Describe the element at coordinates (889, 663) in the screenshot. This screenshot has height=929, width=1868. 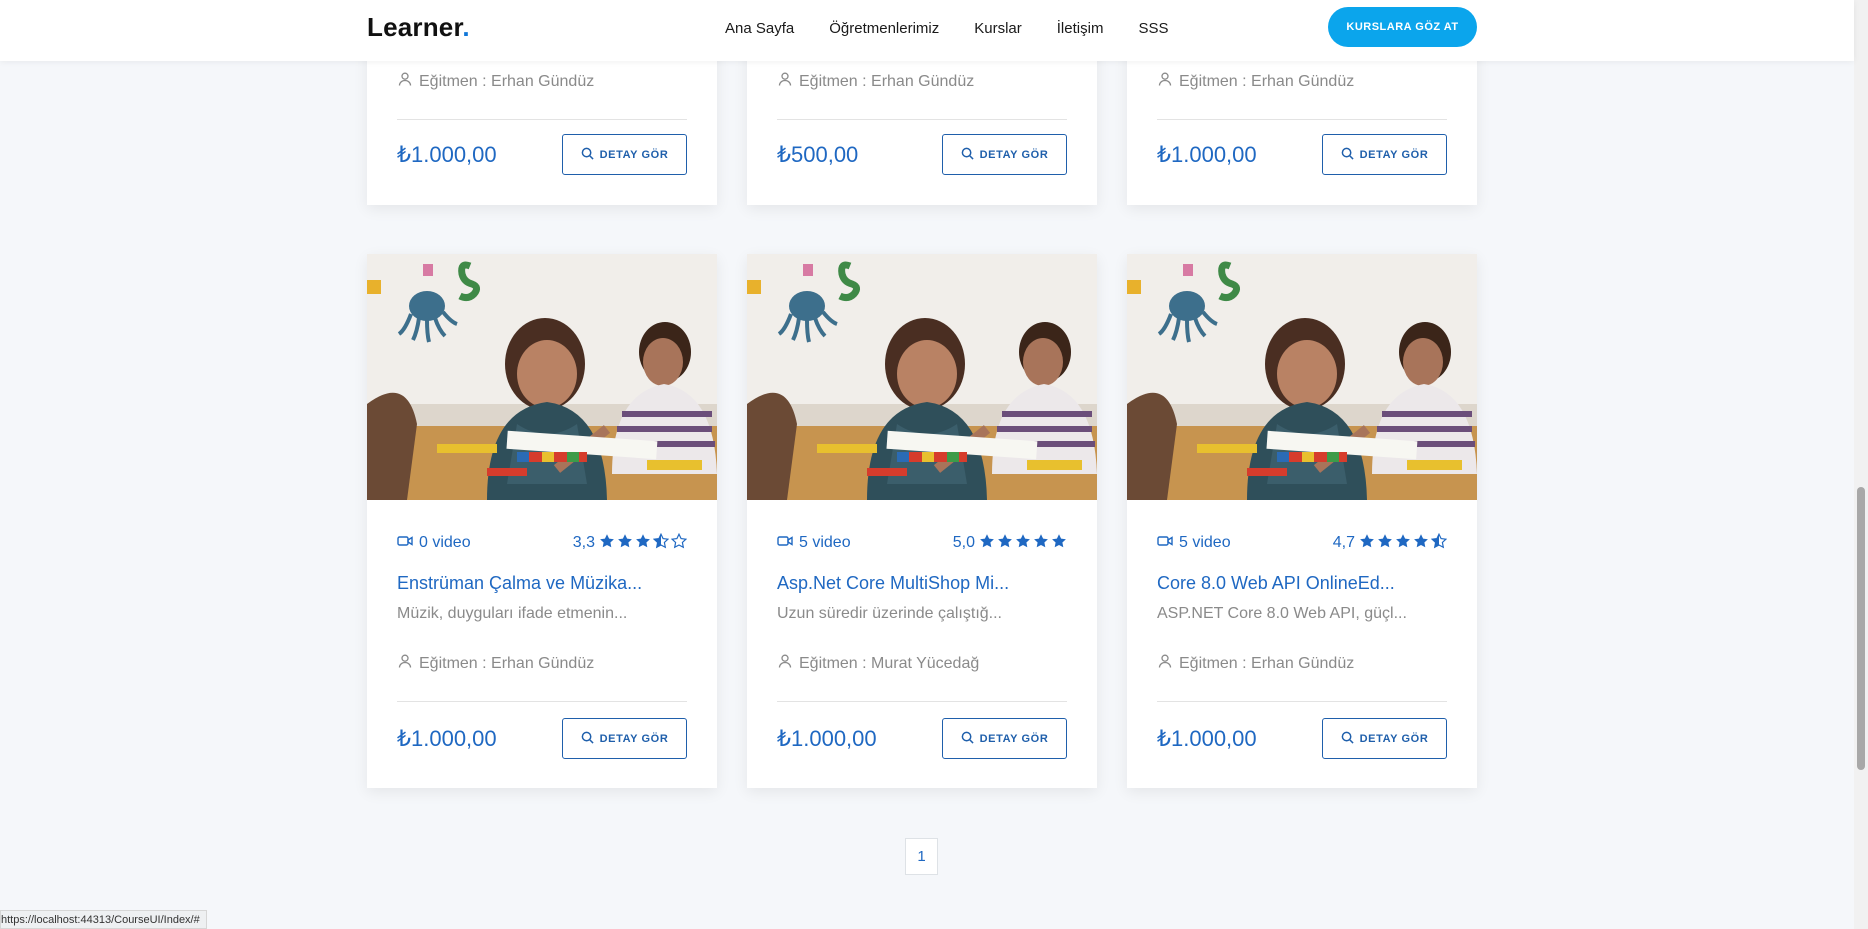
I see `instructor-name: Eğitmen : Murat Yücedağ` at that location.